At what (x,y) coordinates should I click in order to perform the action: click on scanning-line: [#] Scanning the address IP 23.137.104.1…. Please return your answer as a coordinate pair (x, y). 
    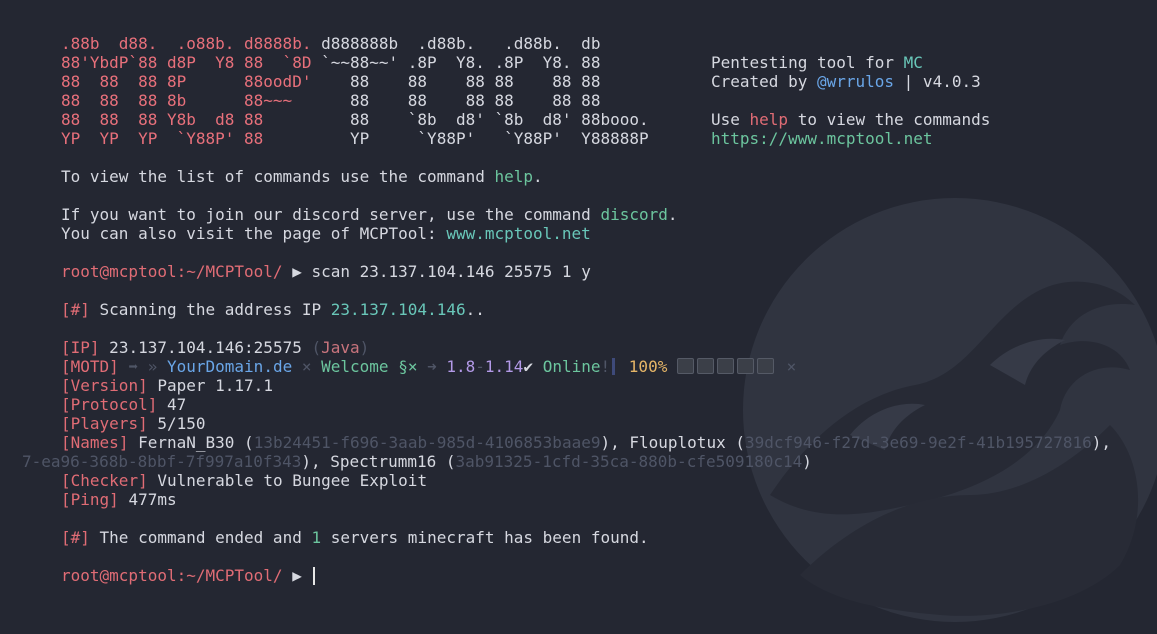
    Looking at the image, I should click on (273, 309).